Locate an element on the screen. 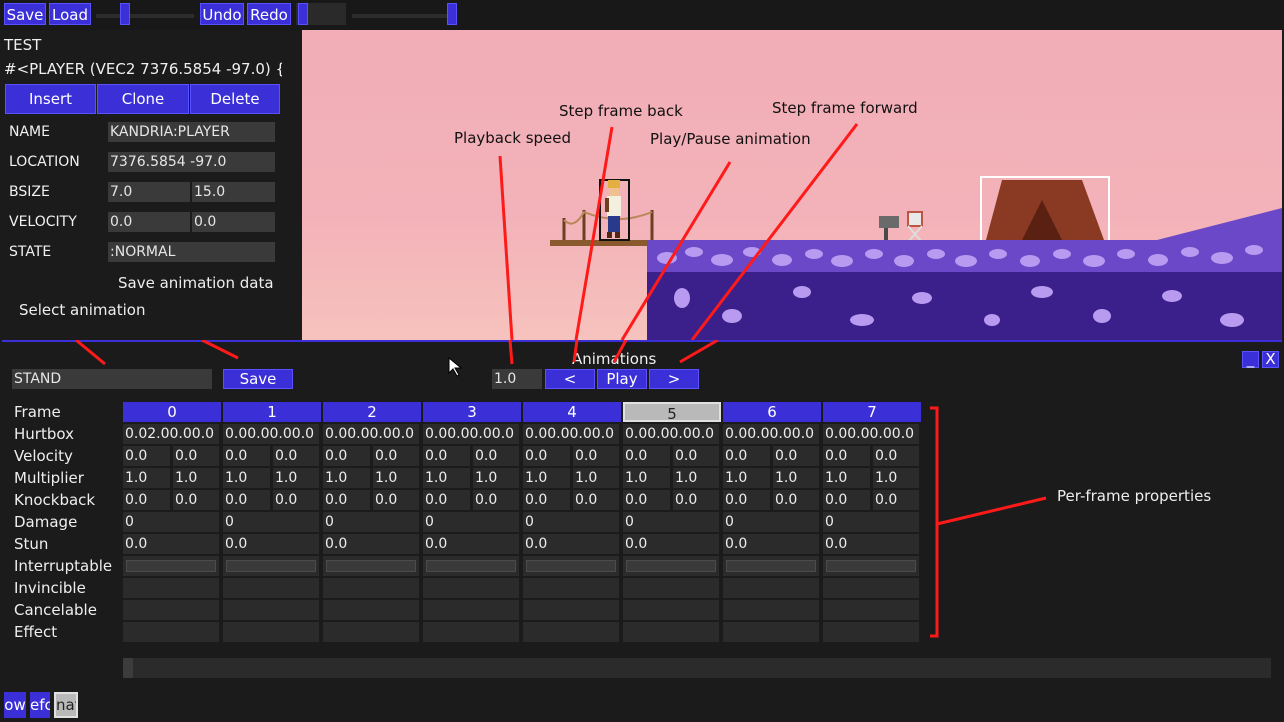 The width and height of the screenshot is (1284, 722). save-button: Save is located at coordinates (25, 14).